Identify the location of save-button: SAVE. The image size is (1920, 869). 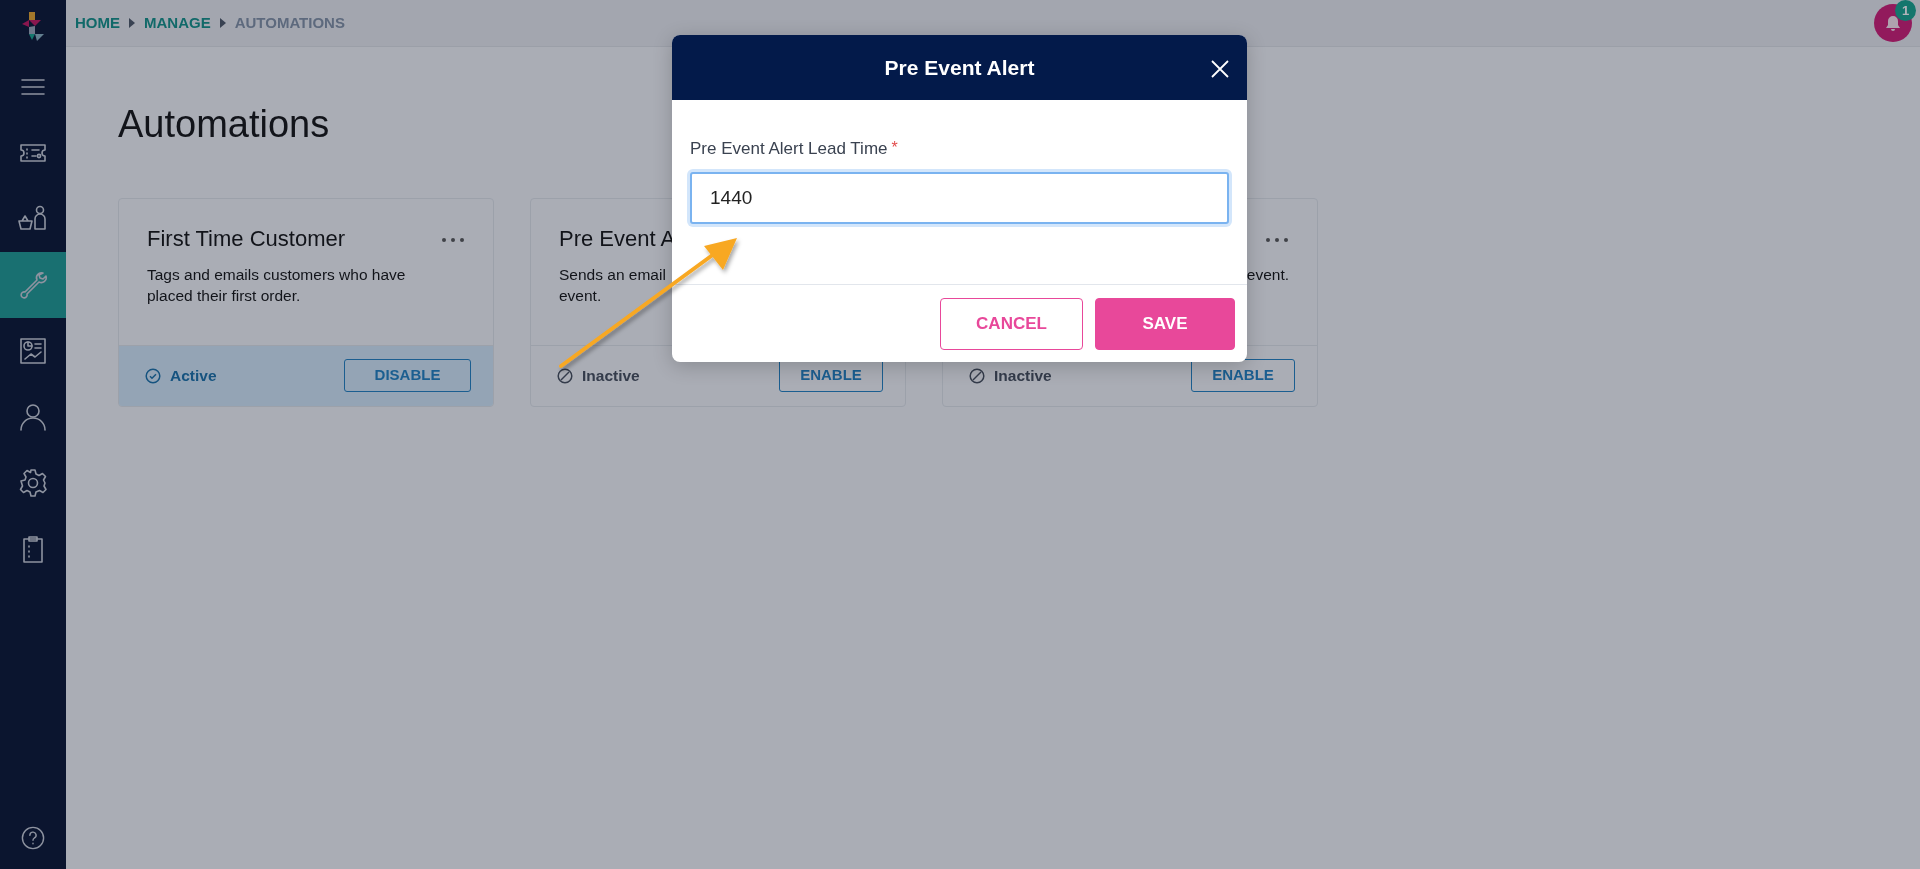
(1165, 323).